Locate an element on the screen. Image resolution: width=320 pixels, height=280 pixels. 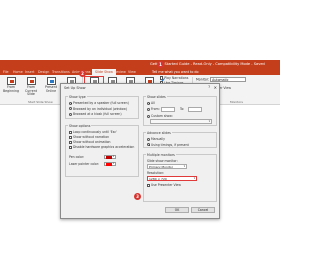
show-type-option-label: Presented by a speaker (full screen) is located at coordinates (101, 103).